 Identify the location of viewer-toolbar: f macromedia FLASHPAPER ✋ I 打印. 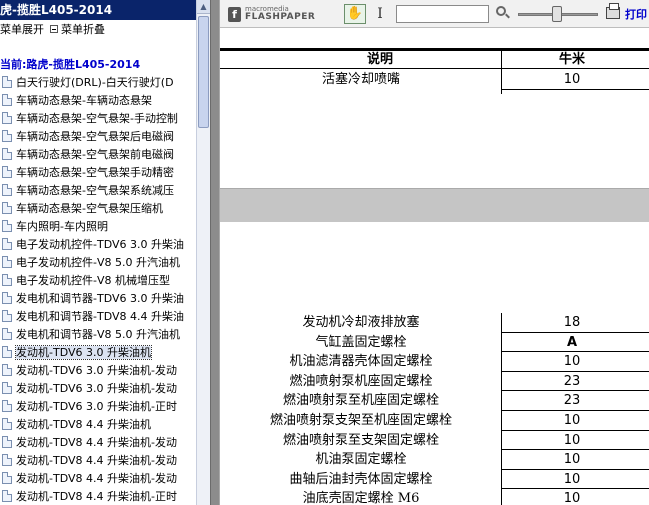
(434, 14).